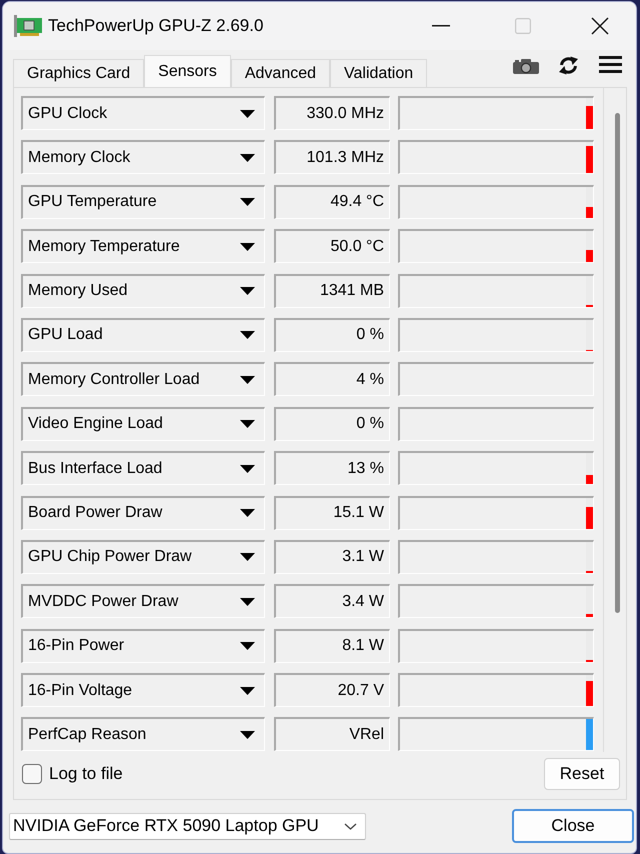 This screenshot has height=854, width=640. Describe the element at coordinates (143, 246) in the screenshot. I see `sensor-dropdown: Memory Temperature` at that location.